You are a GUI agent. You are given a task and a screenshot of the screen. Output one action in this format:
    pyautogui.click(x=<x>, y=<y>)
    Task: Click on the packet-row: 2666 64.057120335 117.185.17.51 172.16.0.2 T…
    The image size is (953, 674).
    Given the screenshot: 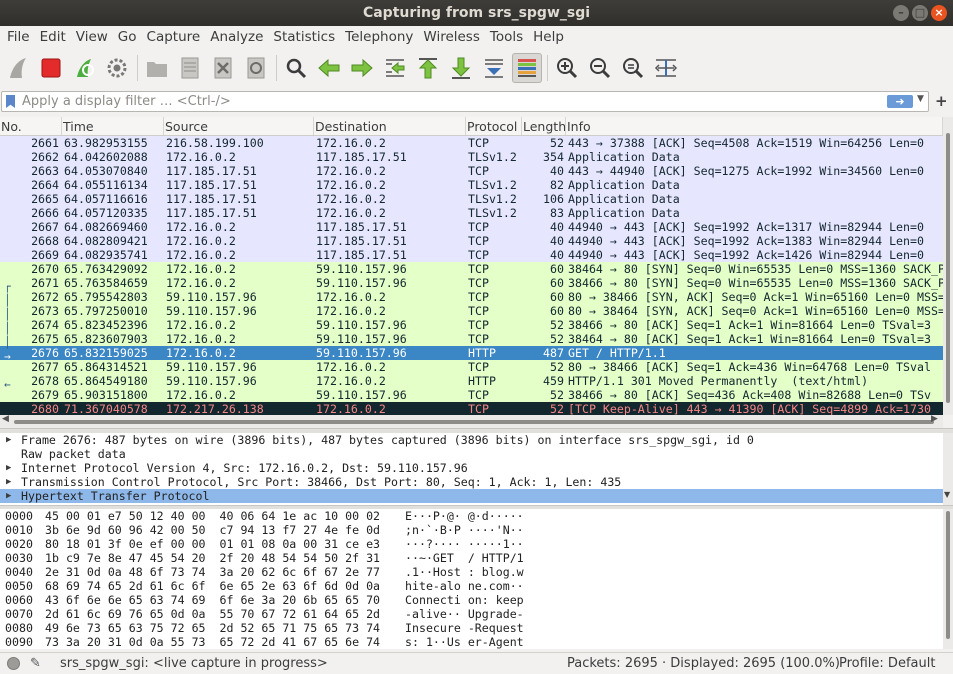 What is the action you would take?
    pyautogui.click(x=471, y=213)
    